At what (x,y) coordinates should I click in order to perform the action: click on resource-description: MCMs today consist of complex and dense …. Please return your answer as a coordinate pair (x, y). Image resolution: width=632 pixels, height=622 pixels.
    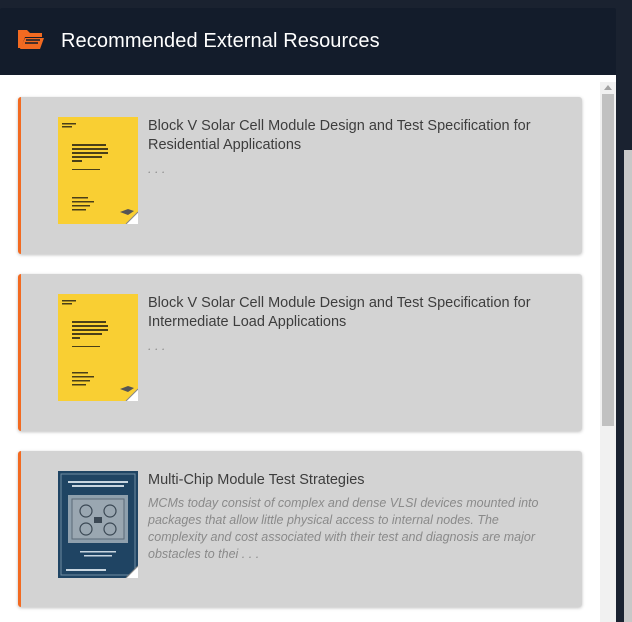
    Looking at the image, I should click on (343, 528).